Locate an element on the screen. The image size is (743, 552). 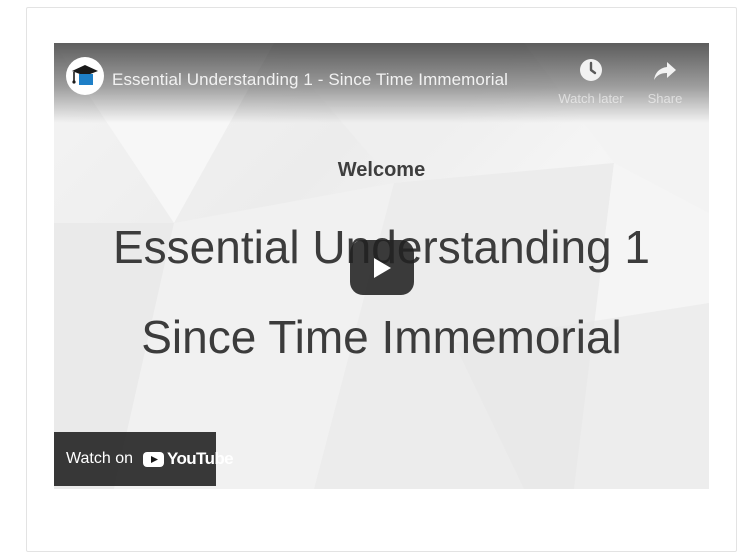
youtube-wordmark: YouTube is located at coordinates (200, 458).